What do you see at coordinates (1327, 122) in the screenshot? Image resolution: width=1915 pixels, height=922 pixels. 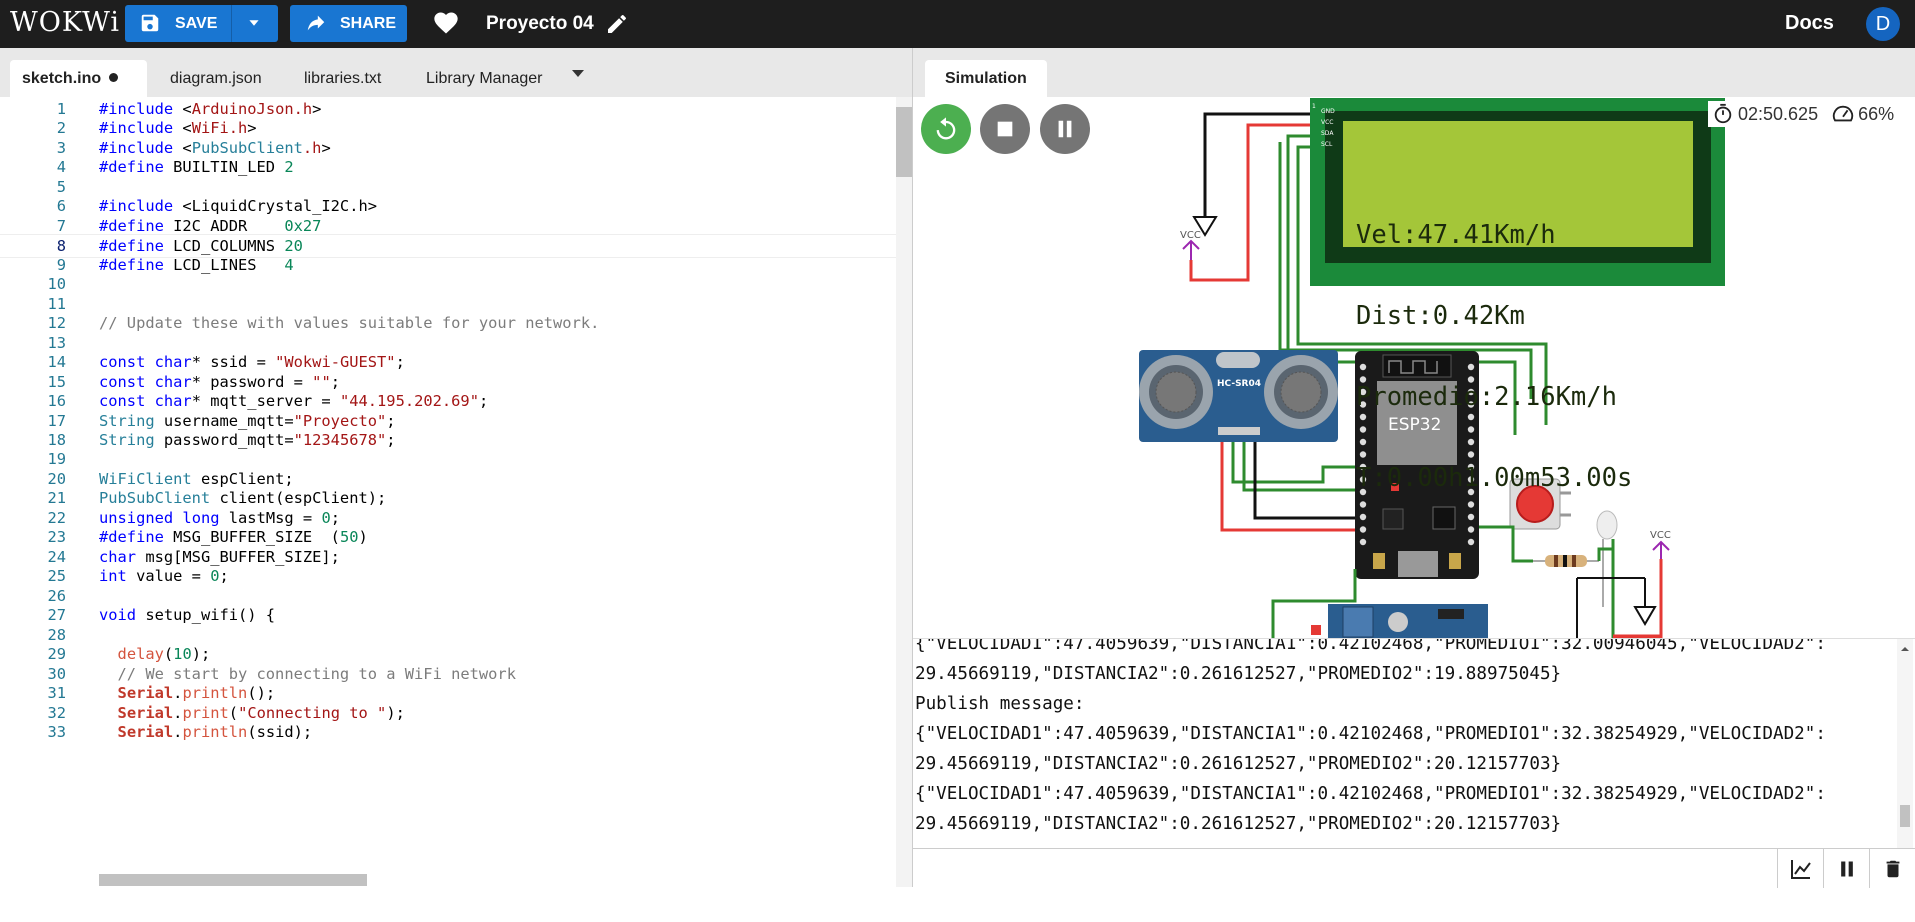 I see `lcd-pin-vcc: VCC` at bounding box center [1327, 122].